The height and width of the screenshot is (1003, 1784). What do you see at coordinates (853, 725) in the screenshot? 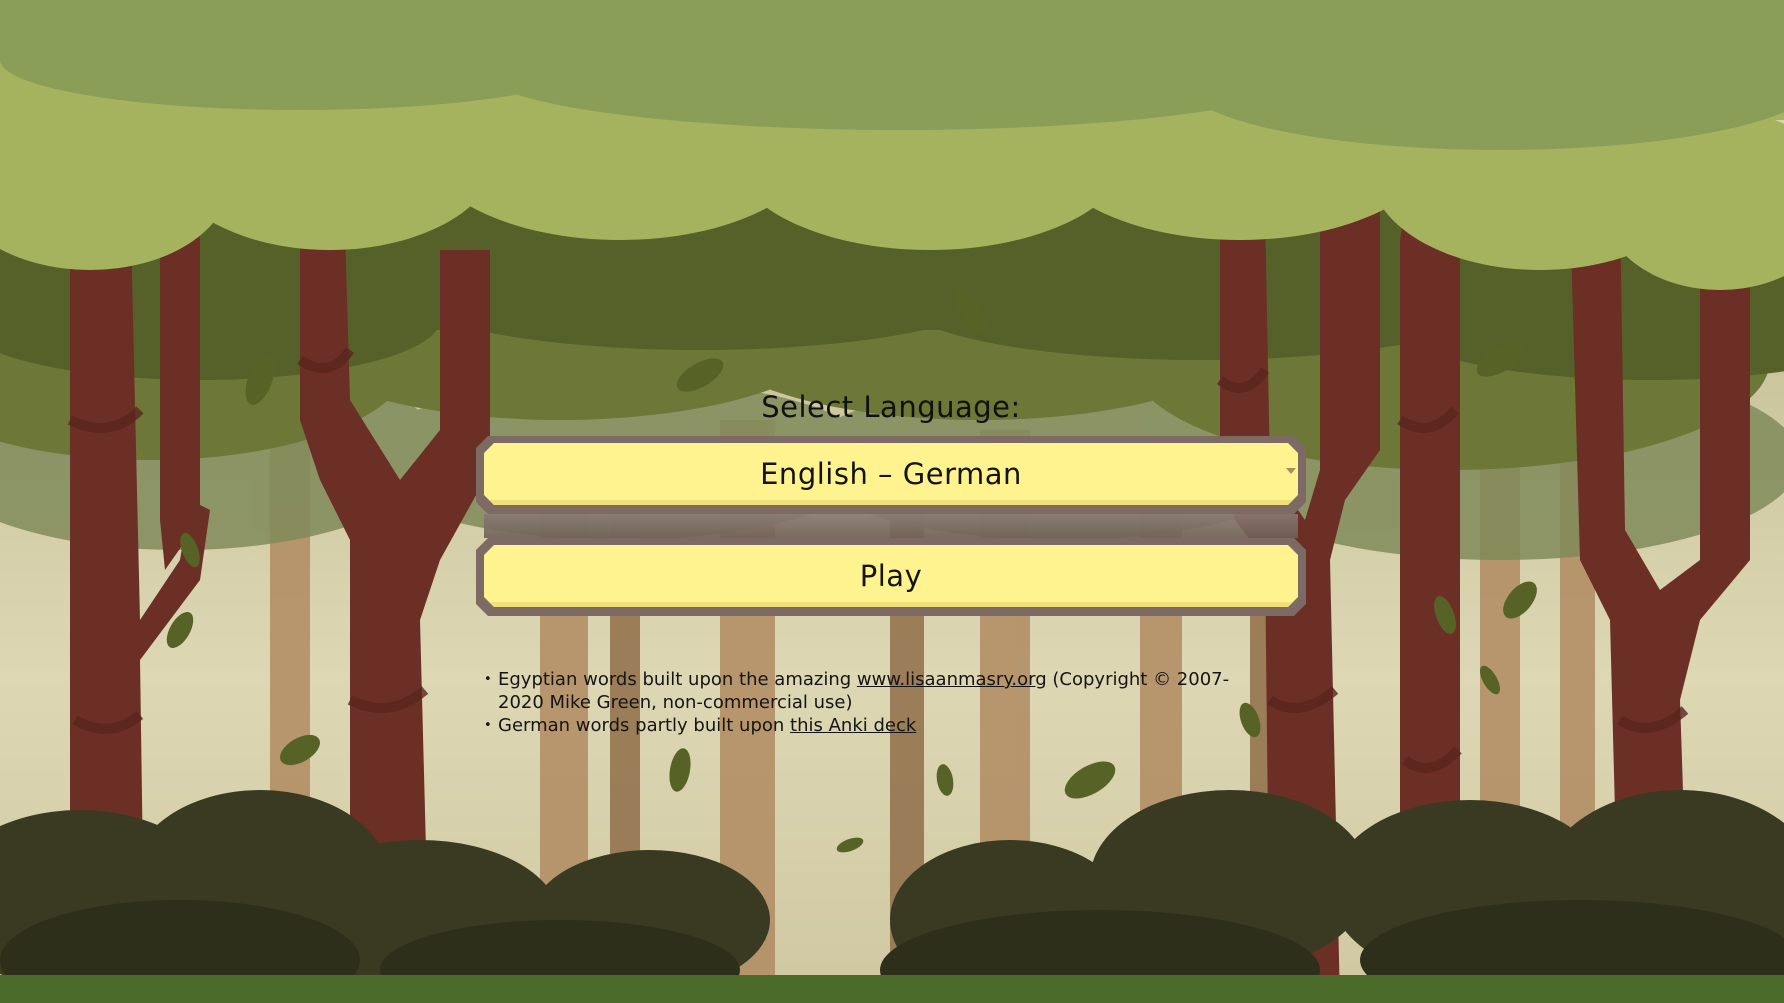
I see `anki-deck-link: this Anki deck` at bounding box center [853, 725].